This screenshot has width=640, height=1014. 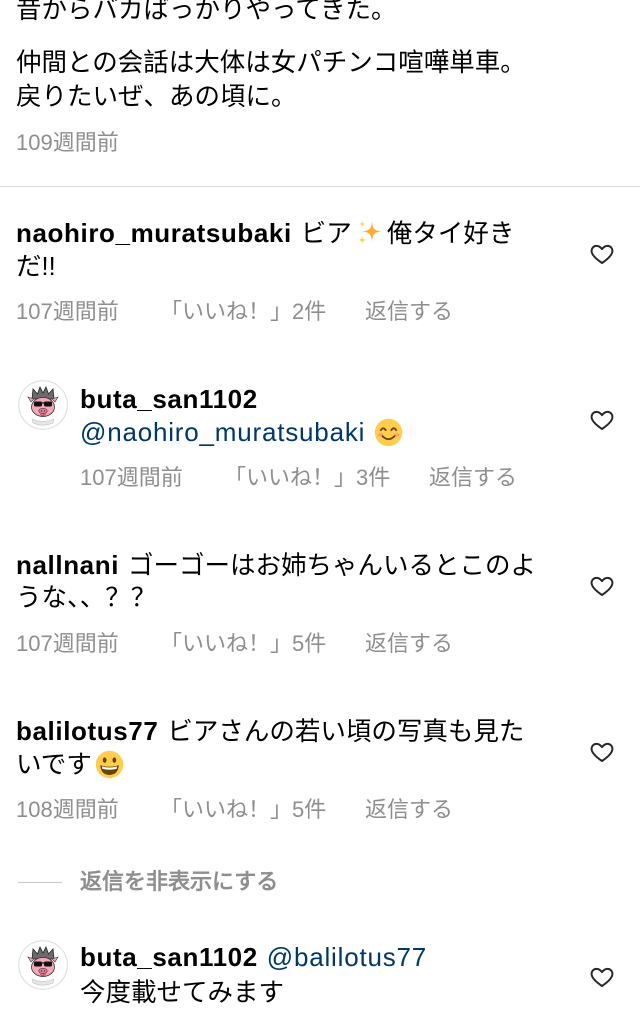 I want to click on replies-divider-line, so click(x=40, y=882).